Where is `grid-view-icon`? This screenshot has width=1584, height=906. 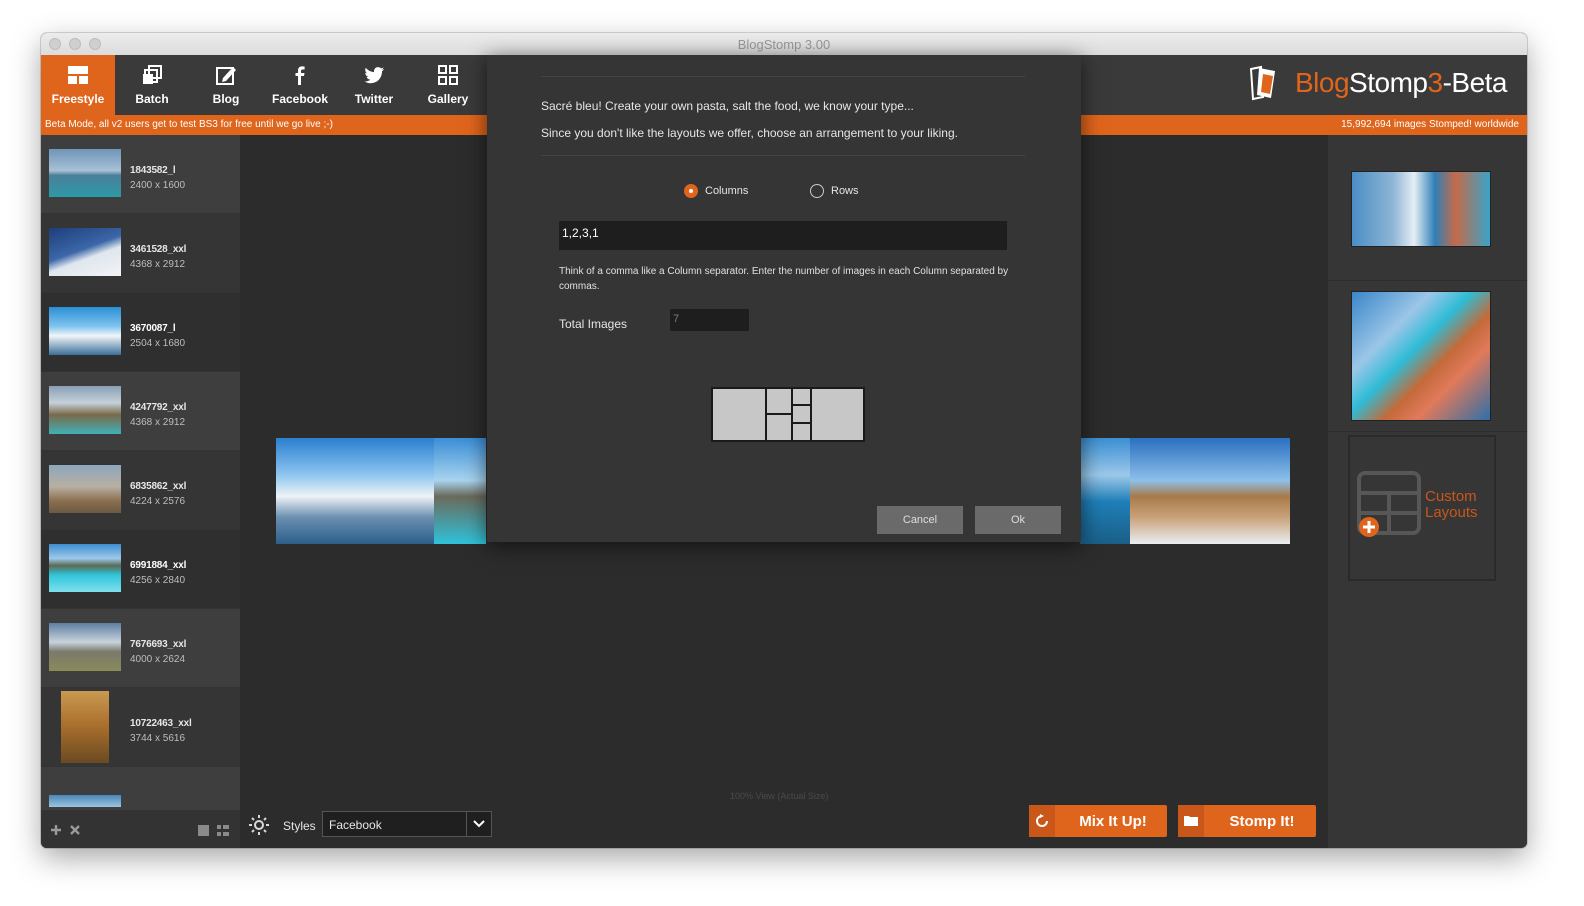 grid-view-icon is located at coordinates (203, 830).